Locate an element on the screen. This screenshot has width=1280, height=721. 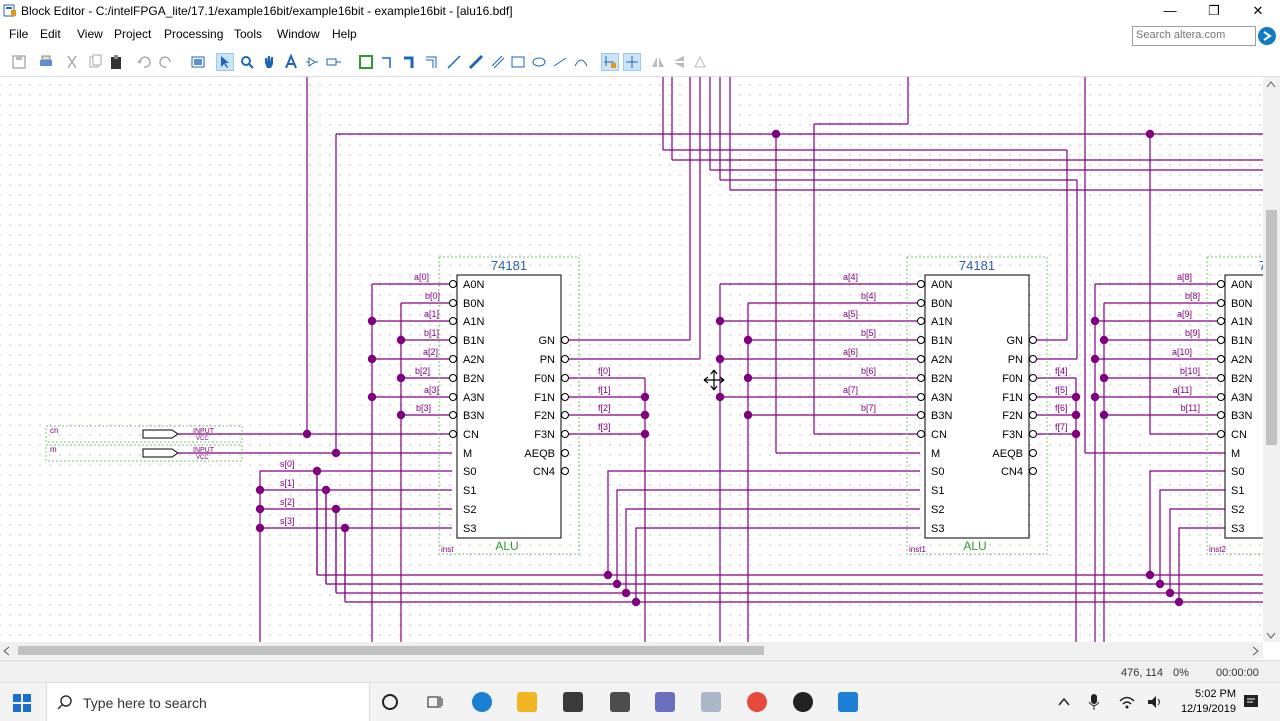
input-pin-m: m INPUTVCC is located at coordinates (144, 453).